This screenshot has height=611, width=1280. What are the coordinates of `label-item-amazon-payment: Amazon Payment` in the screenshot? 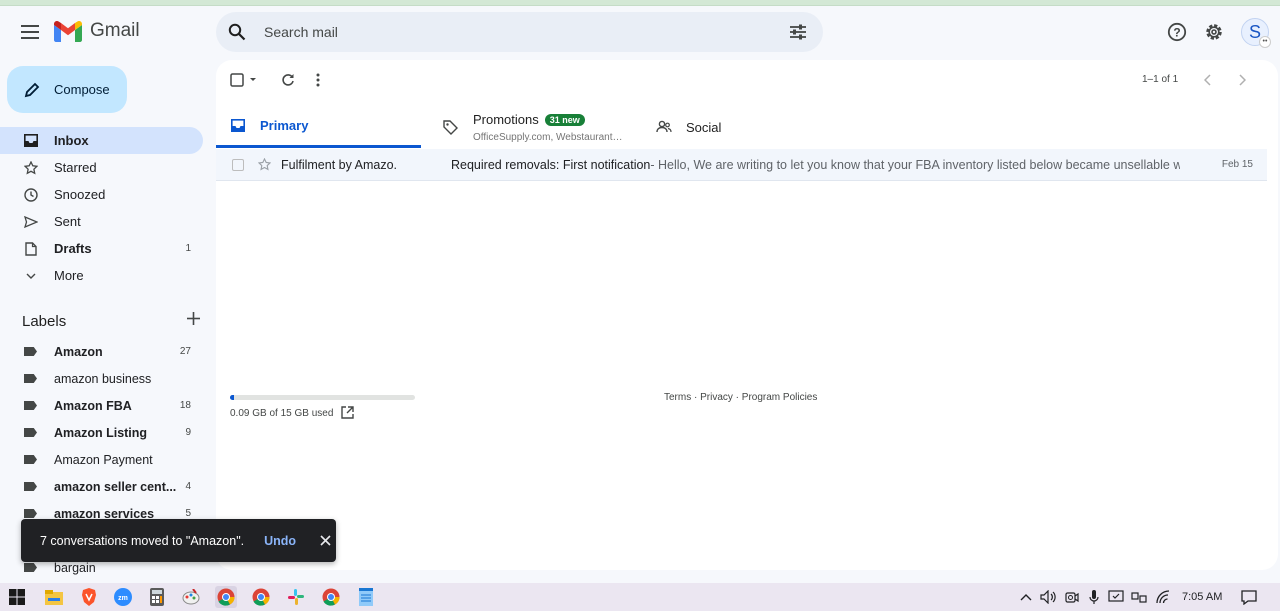 It's located at (101, 459).